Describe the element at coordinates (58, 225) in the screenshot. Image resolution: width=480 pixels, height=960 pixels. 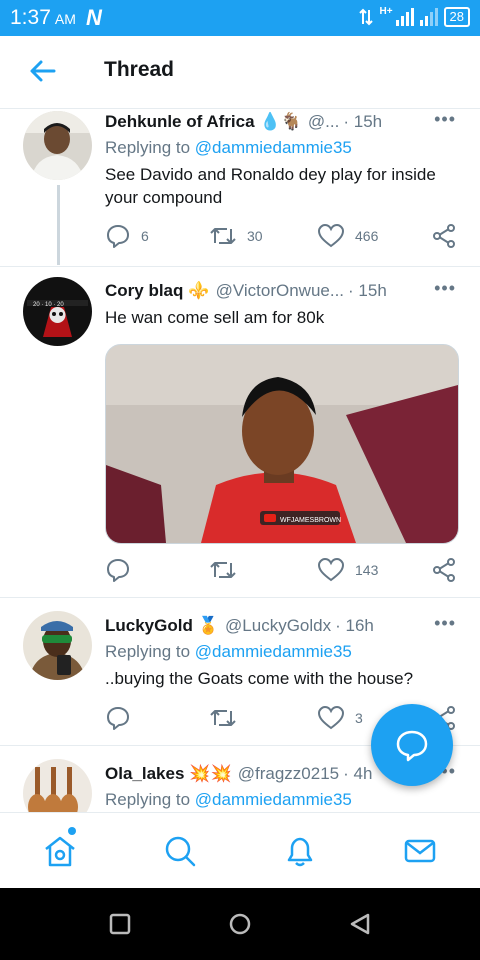
I see `thread-line` at that location.